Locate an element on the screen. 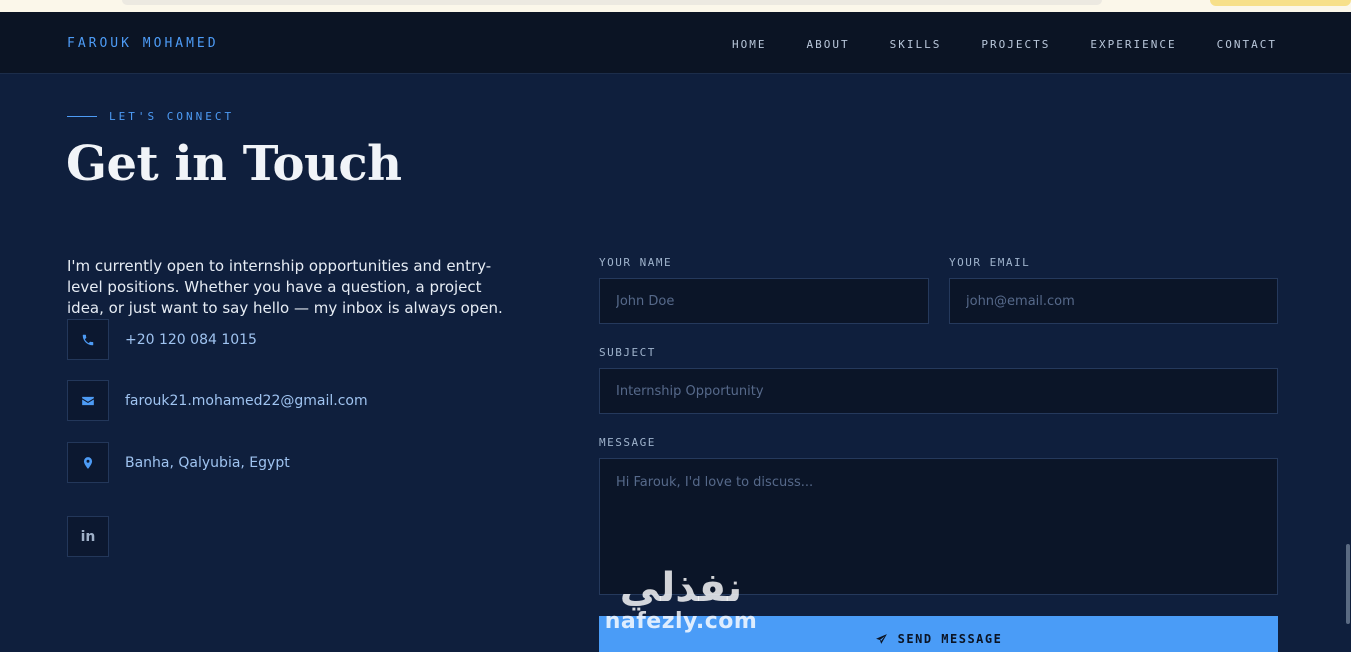  contact-phone: +20 120 084 1015 is located at coordinates (162, 339).